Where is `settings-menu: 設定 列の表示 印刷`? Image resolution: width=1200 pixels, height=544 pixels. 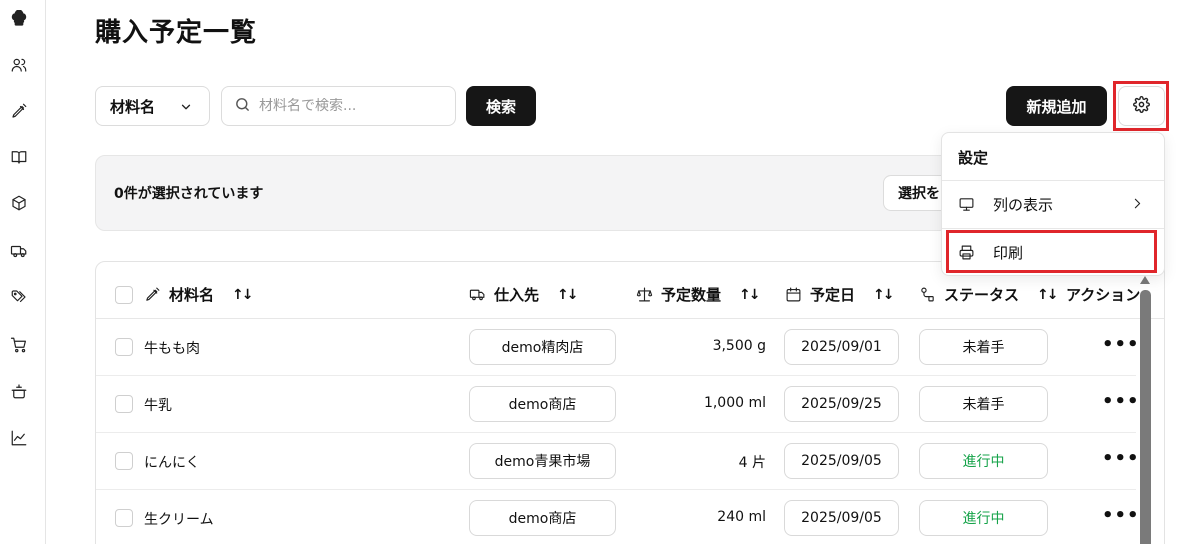 settings-menu: 設定 列の表示 印刷 is located at coordinates (1053, 204).